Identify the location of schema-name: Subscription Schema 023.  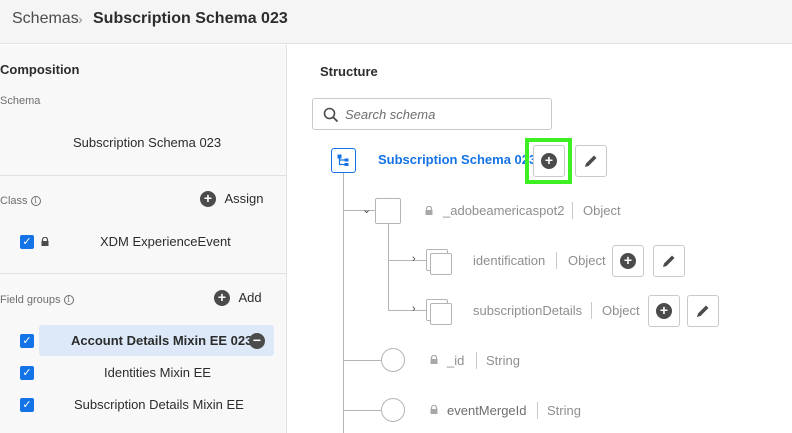
(147, 142).